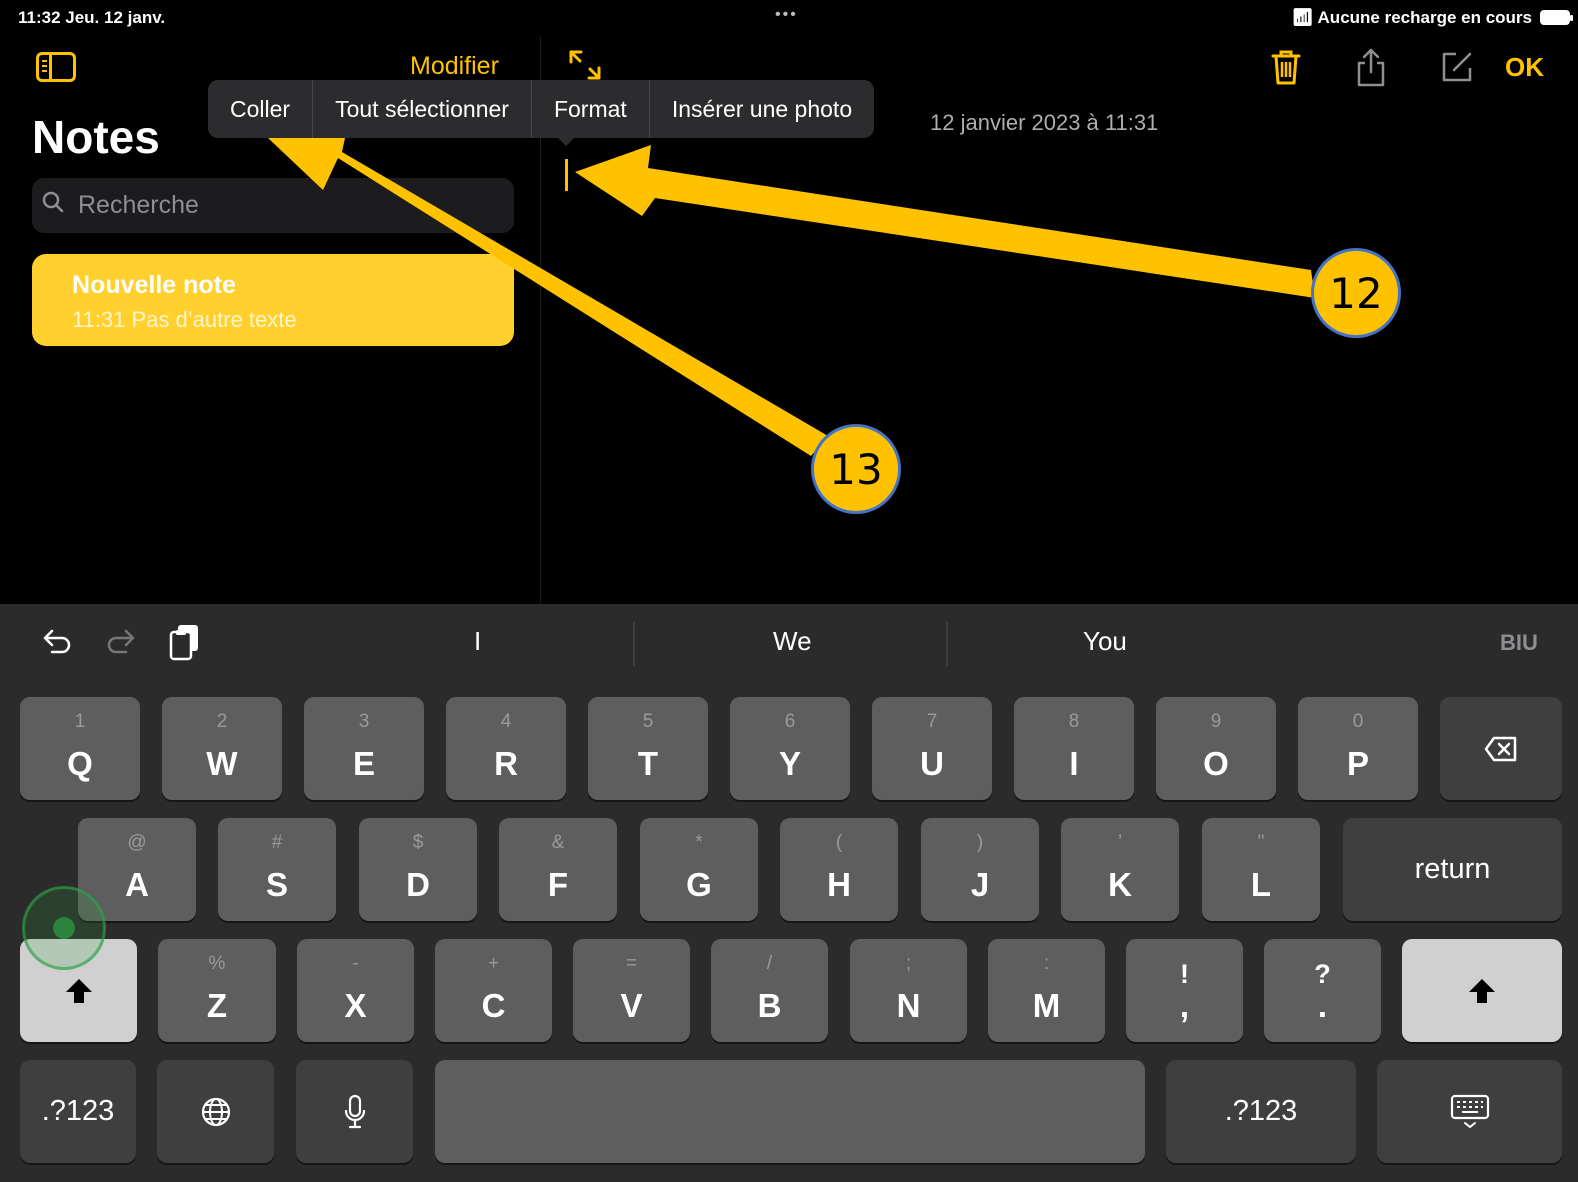  What do you see at coordinates (1120, 869) in the screenshot?
I see `key-k: ’ K` at bounding box center [1120, 869].